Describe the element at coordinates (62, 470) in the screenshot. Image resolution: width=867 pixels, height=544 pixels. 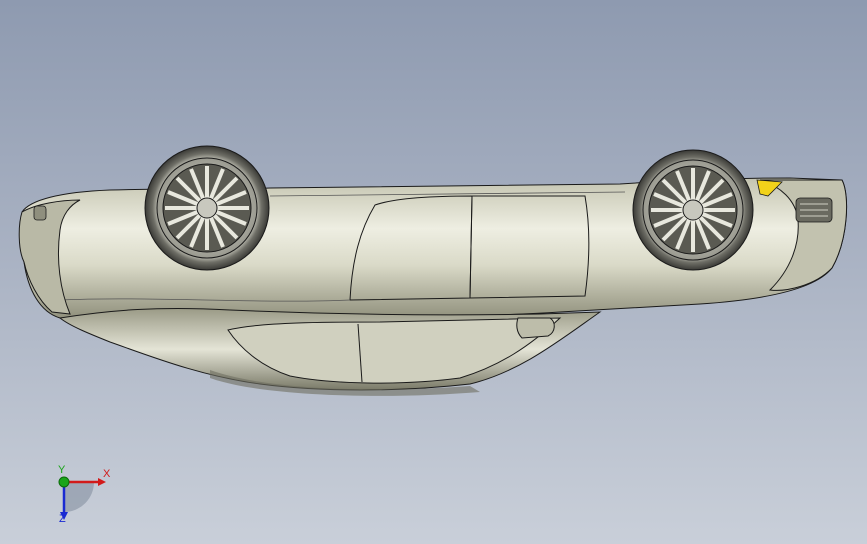
I see `y-axis-label: Y` at that location.